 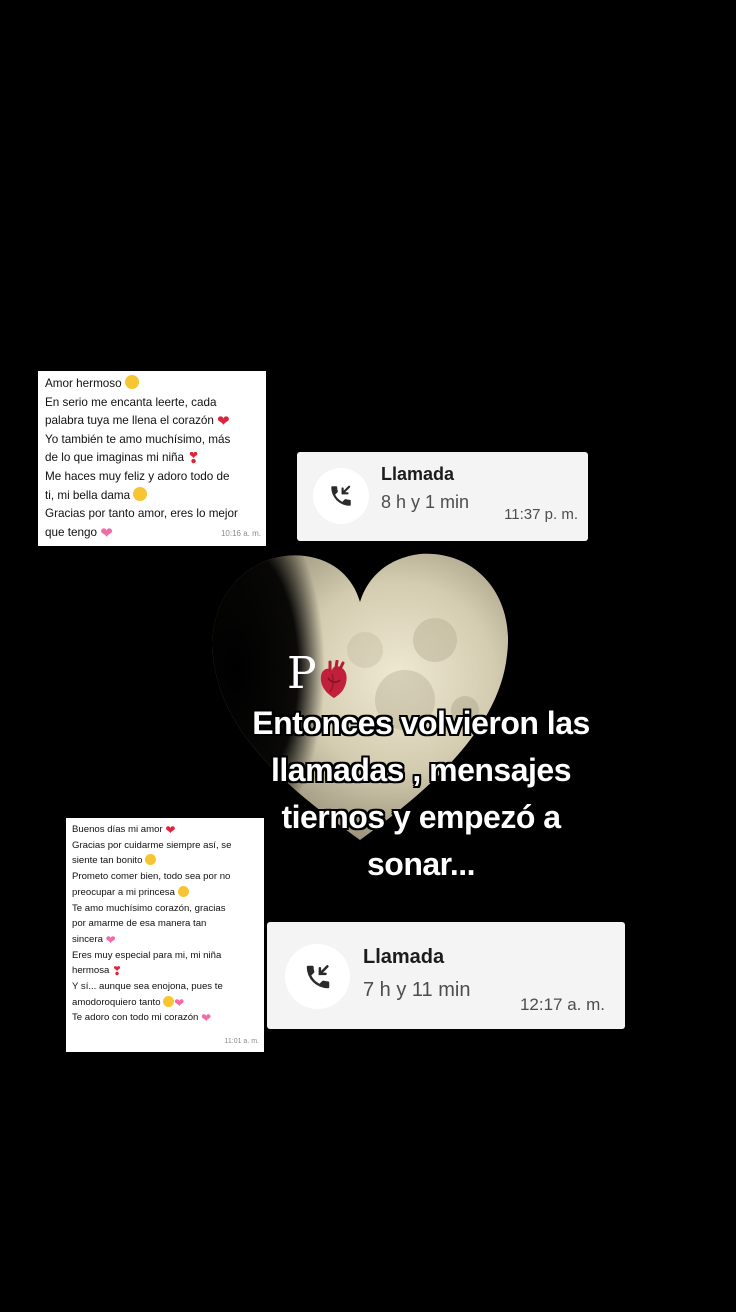 I want to click on message-line: Me haces muy feliz y adoro todo de, so click(x=137, y=476).